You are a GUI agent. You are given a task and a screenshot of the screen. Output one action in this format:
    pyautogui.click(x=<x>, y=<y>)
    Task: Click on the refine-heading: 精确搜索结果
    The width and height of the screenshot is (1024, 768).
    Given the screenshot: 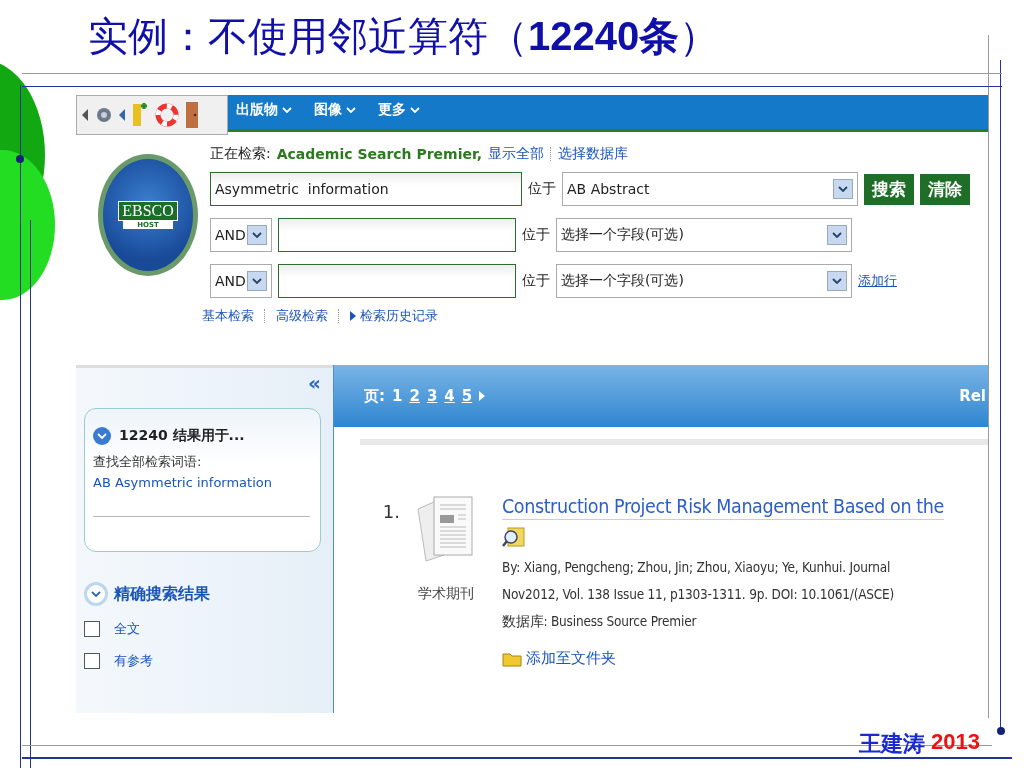 What is the action you would take?
    pyautogui.click(x=162, y=594)
    